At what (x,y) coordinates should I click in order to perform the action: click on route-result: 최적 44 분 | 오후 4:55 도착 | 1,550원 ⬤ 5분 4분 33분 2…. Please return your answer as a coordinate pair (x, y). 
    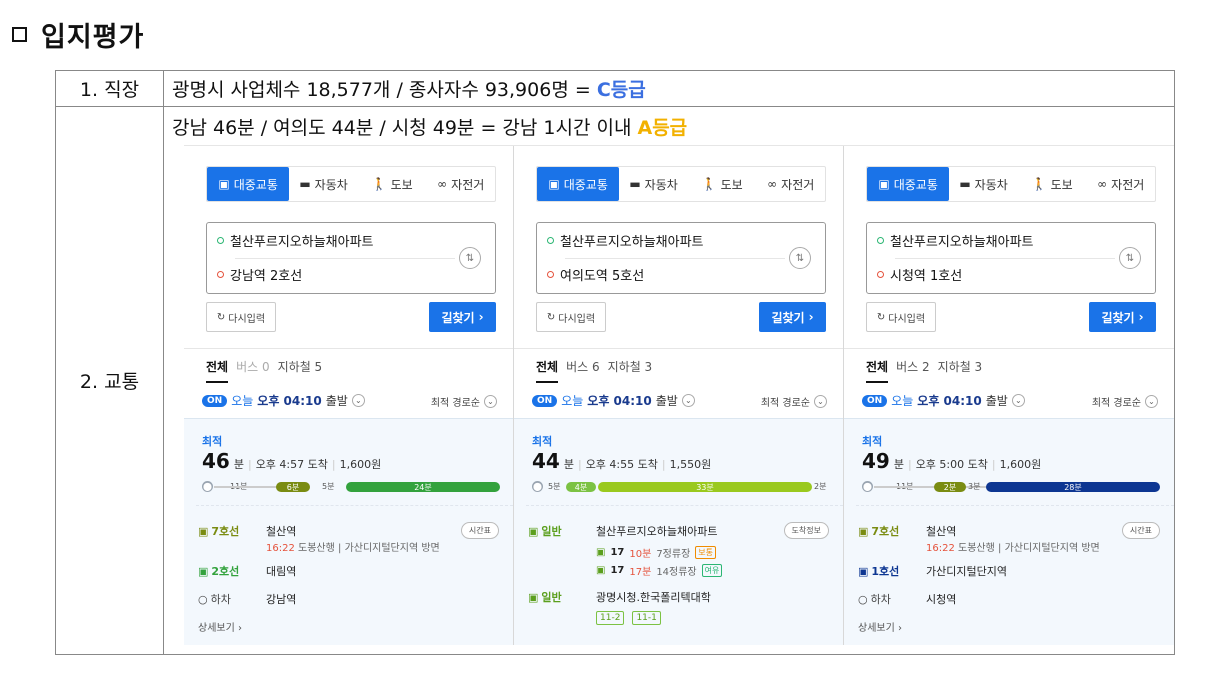
    Looking at the image, I should click on (678, 531).